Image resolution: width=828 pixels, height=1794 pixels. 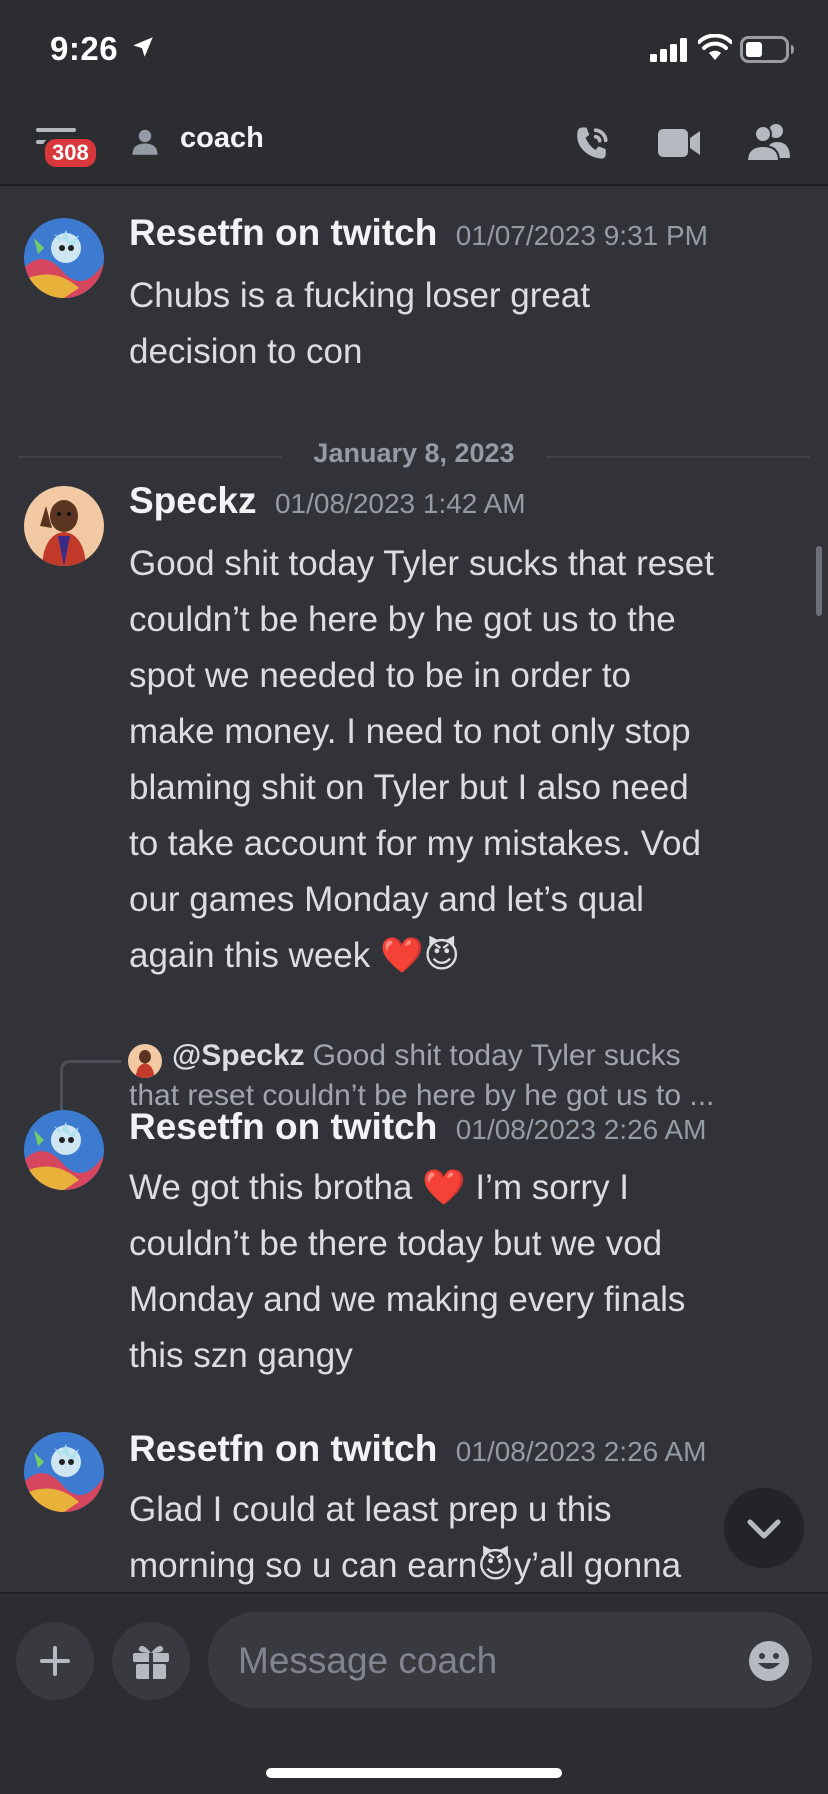 I want to click on location-arrow-icon, so click(x=143, y=47).